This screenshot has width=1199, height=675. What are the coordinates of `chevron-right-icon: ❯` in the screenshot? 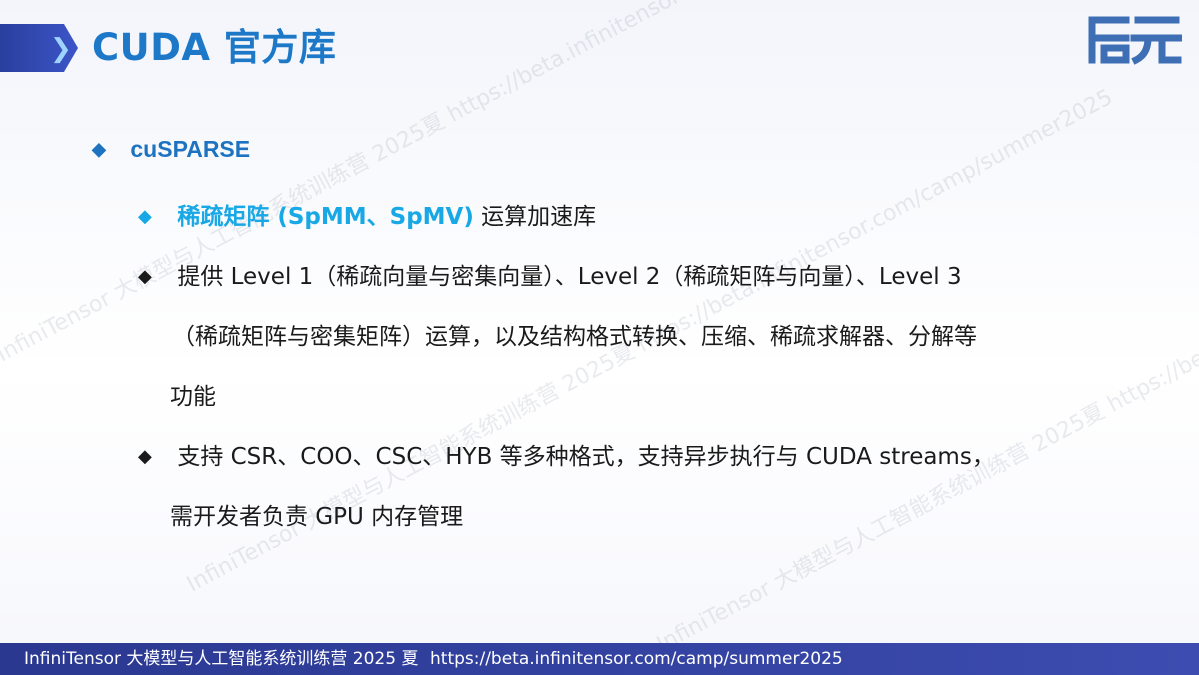 It's located at (61, 48).